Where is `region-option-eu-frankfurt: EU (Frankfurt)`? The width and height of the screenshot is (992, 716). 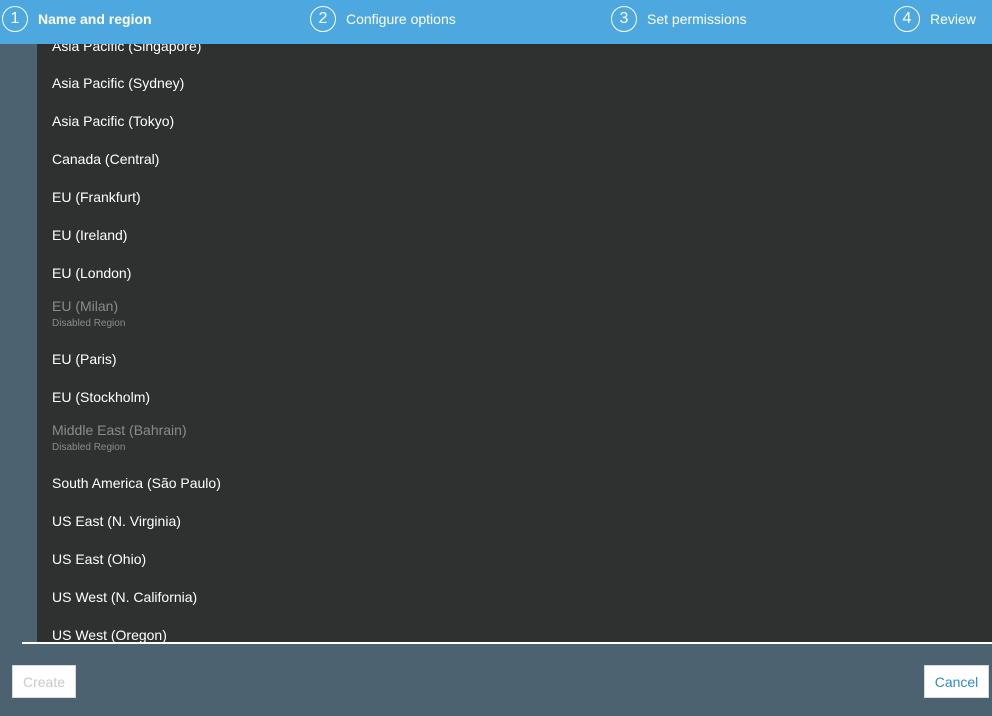 region-option-eu-frankfurt: EU (Frankfurt) is located at coordinates (514, 197).